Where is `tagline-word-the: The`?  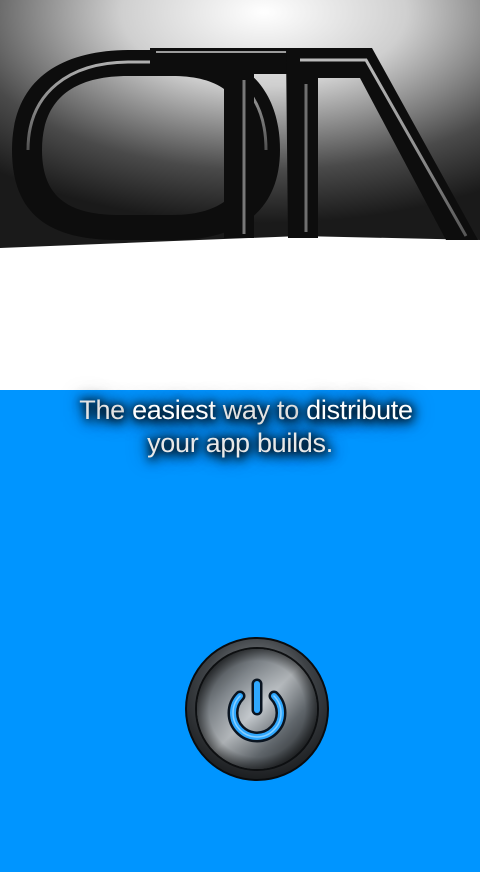
tagline-word-the: The is located at coordinates (102, 410).